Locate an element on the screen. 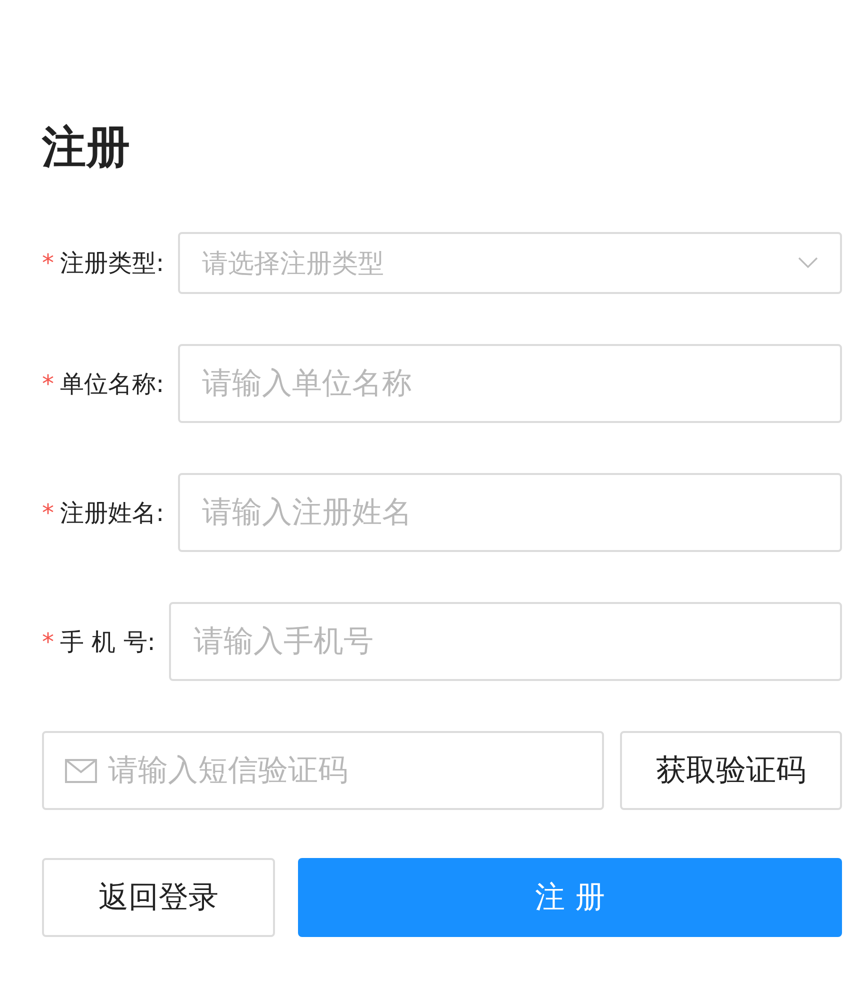 The image size is (865, 989). input-field: 请输入注册姓名 is located at coordinates (510, 512).